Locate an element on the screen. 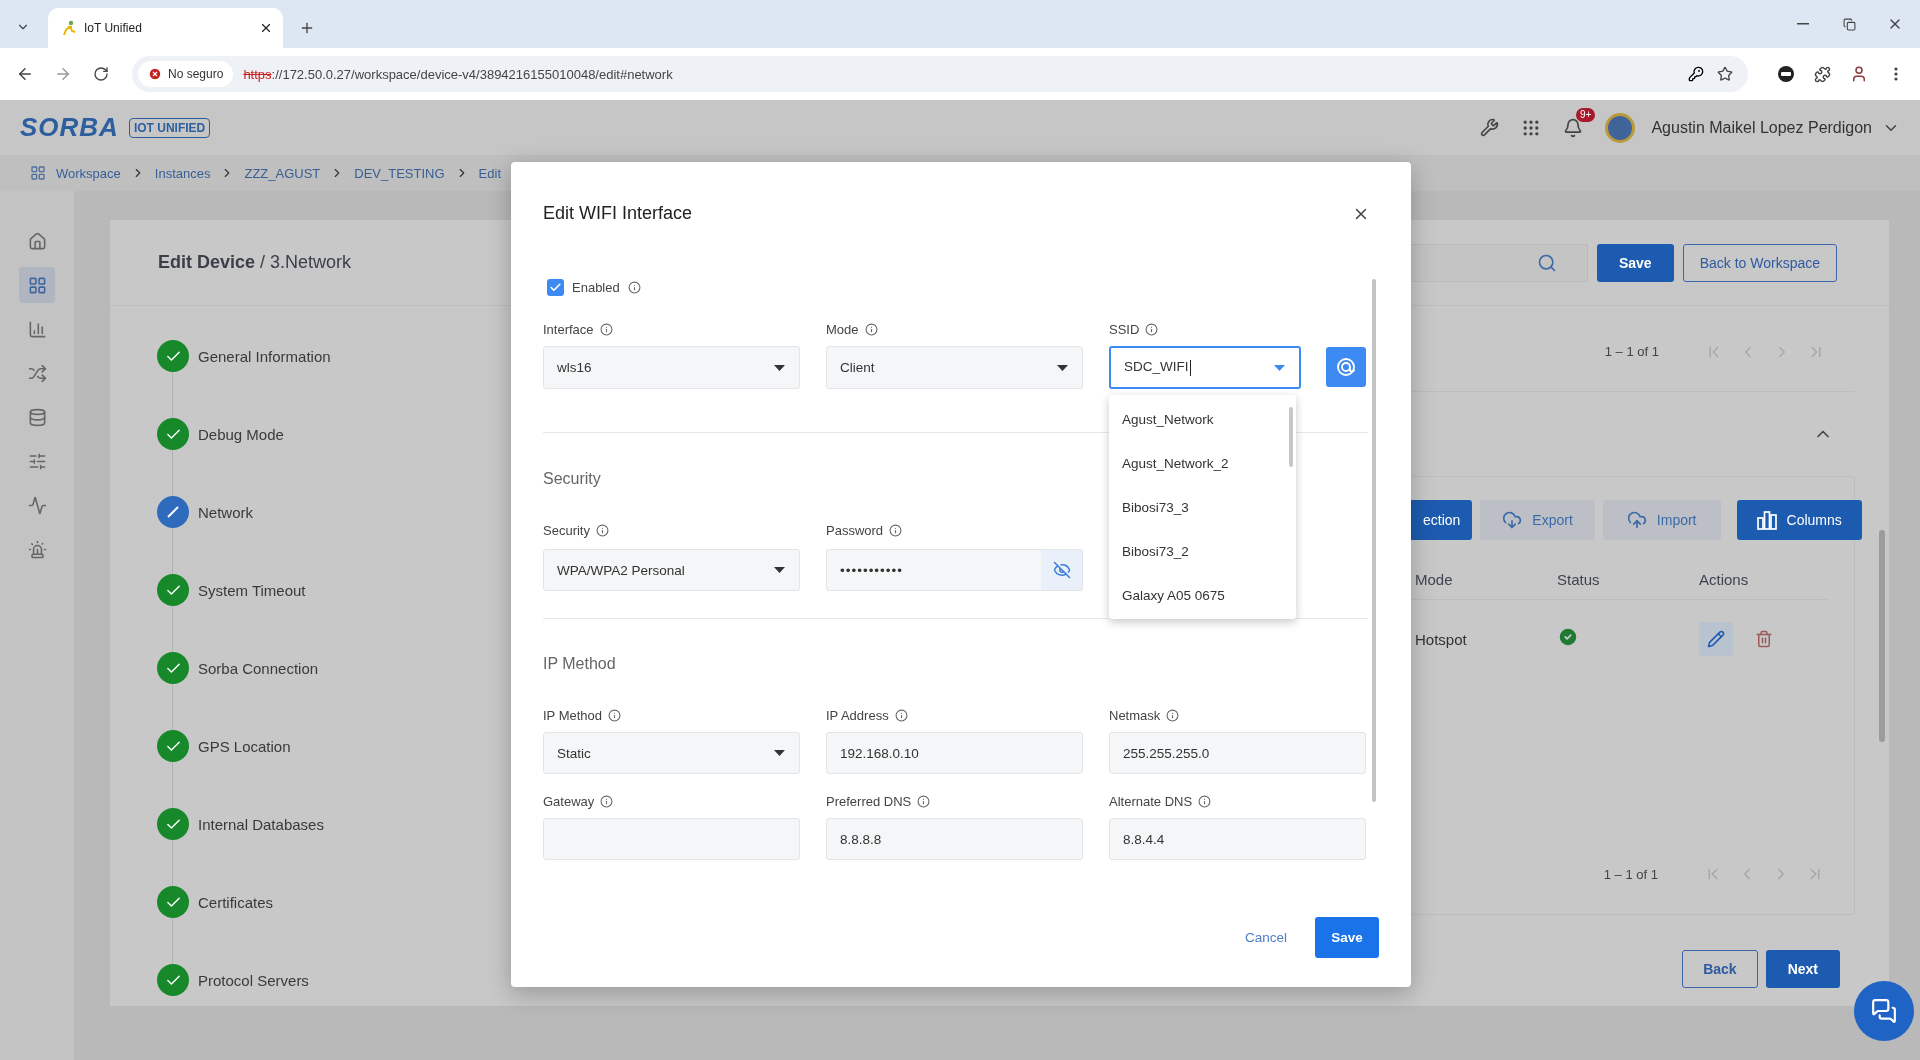 The image size is (1920, 1060). dropdown-option: Agust_Network_2 is located at coordinates (1196, 463).